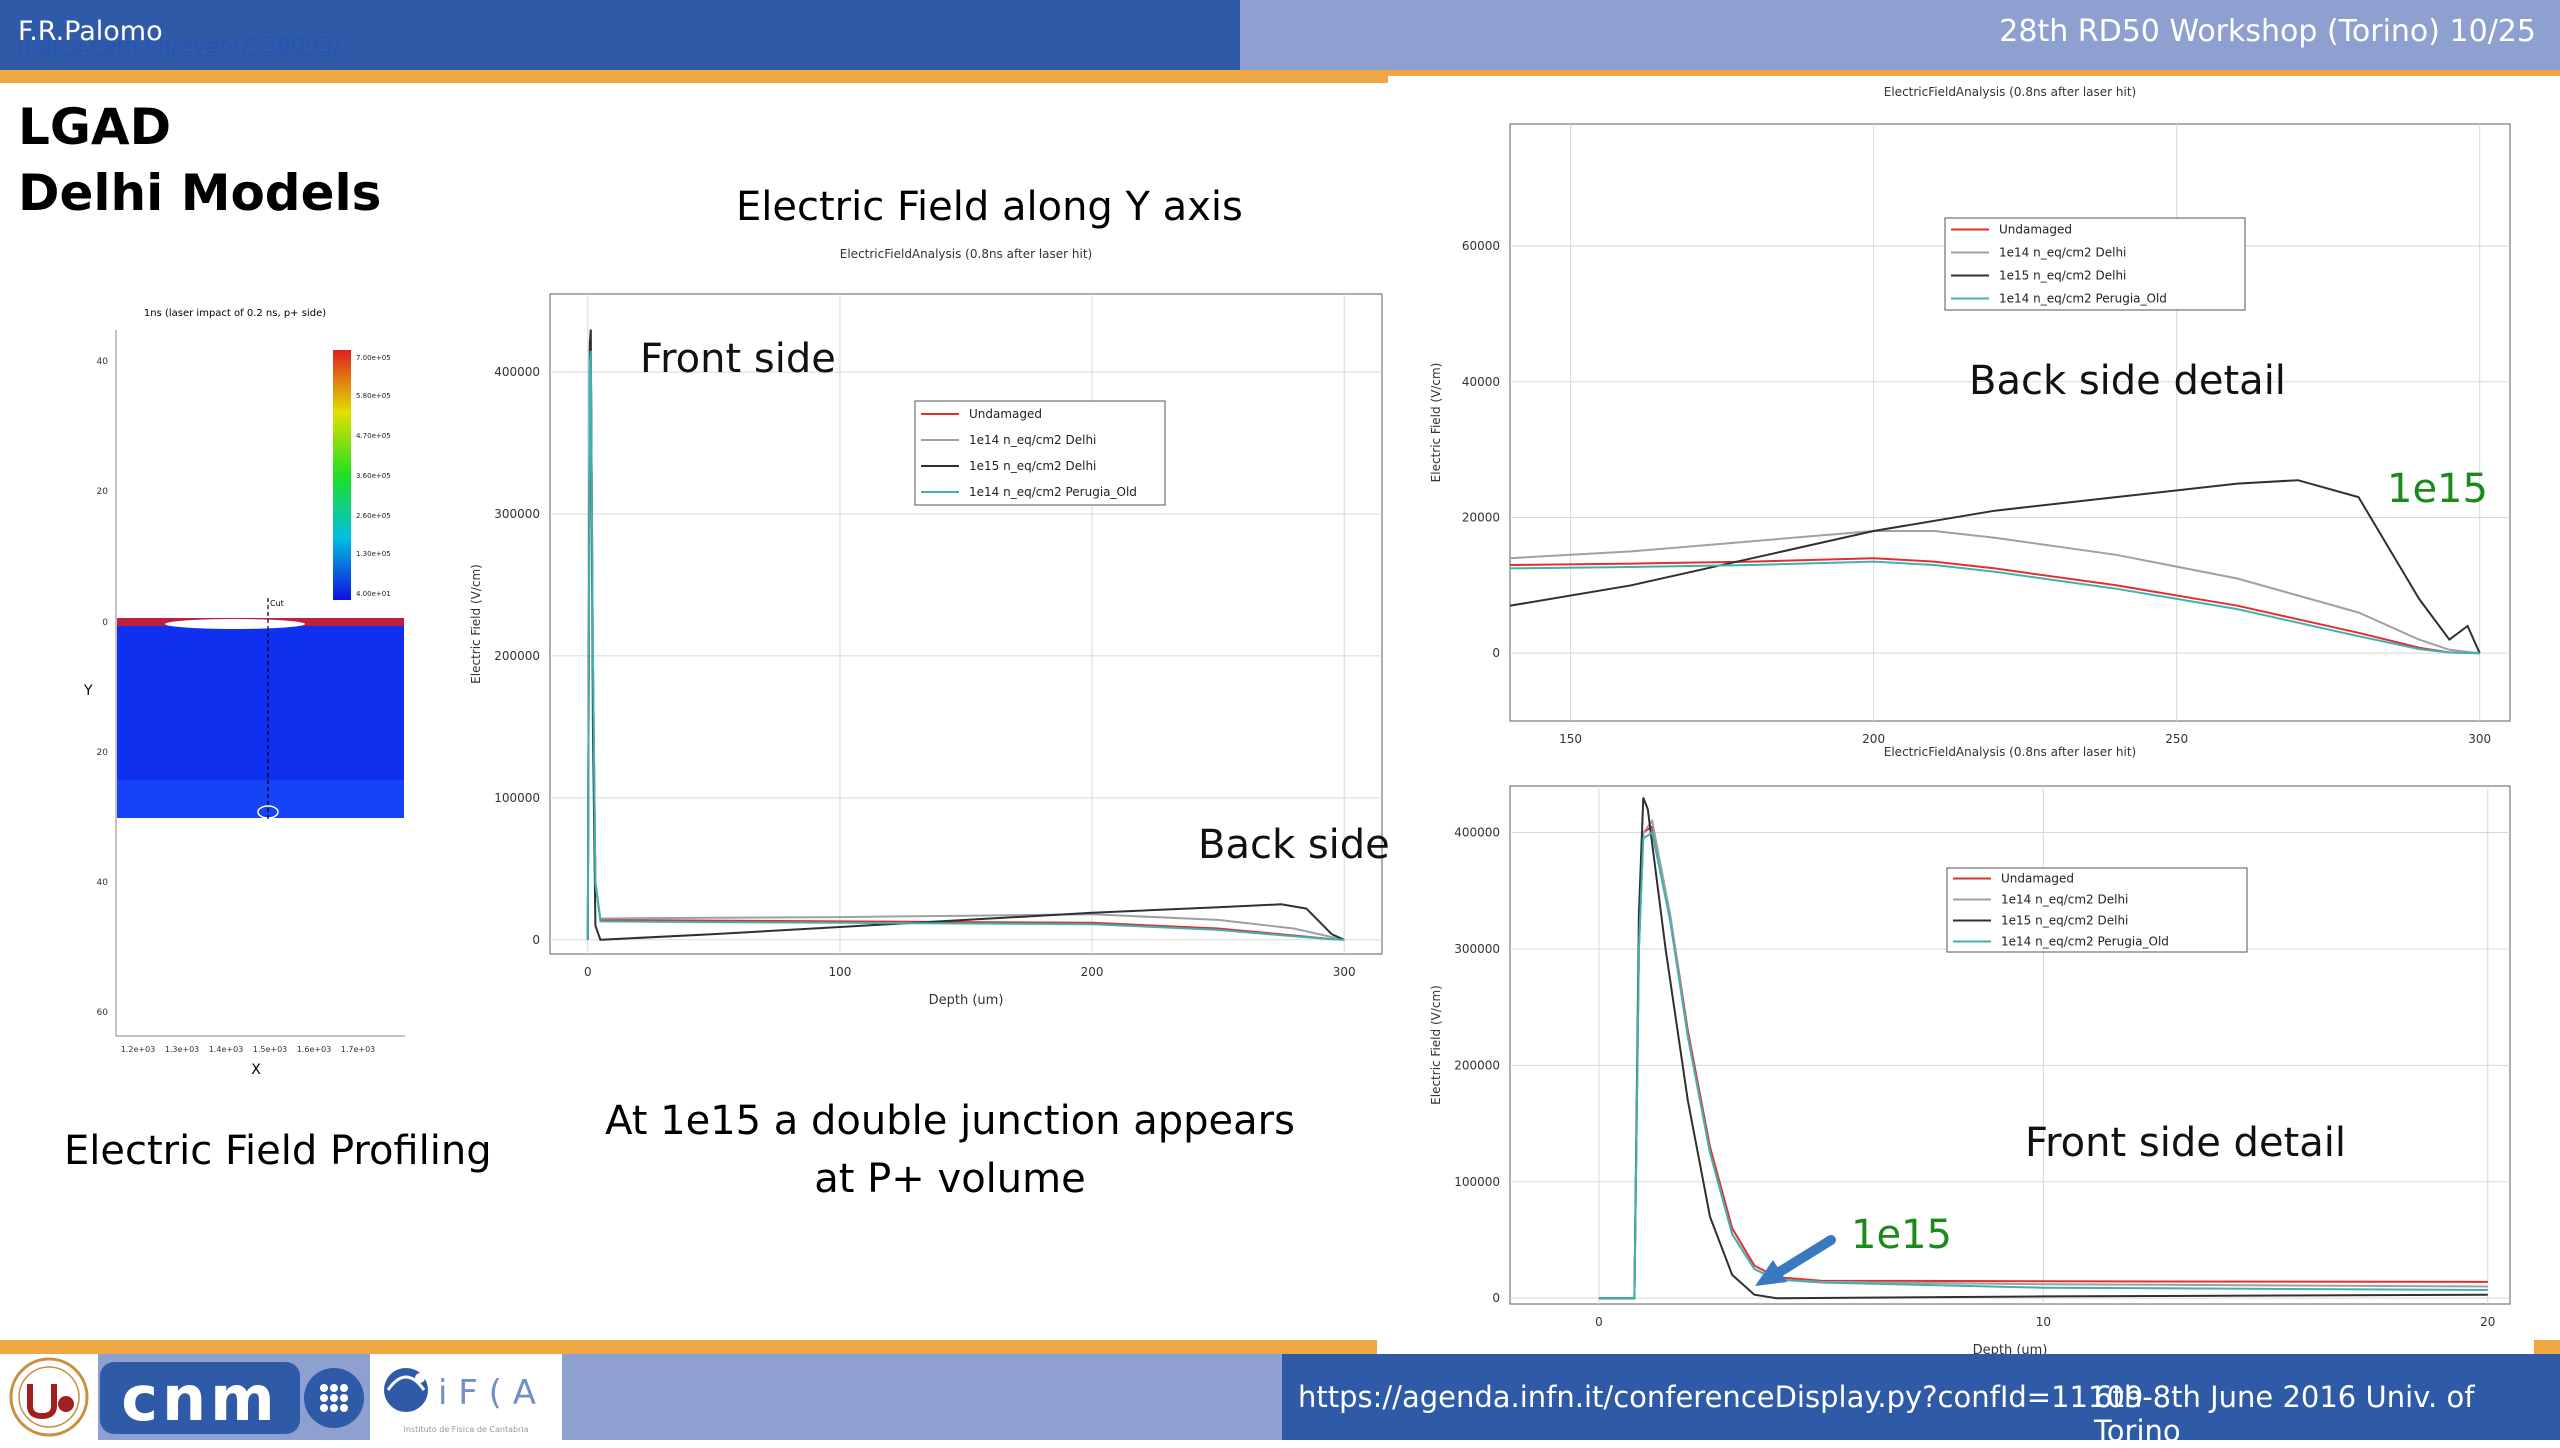 This screenshot has width=2560, height=1448. Describe the element at coordinates (950, 1179) in the screenshot. I see `caption-junction-line2: at P+ volume` at that location.